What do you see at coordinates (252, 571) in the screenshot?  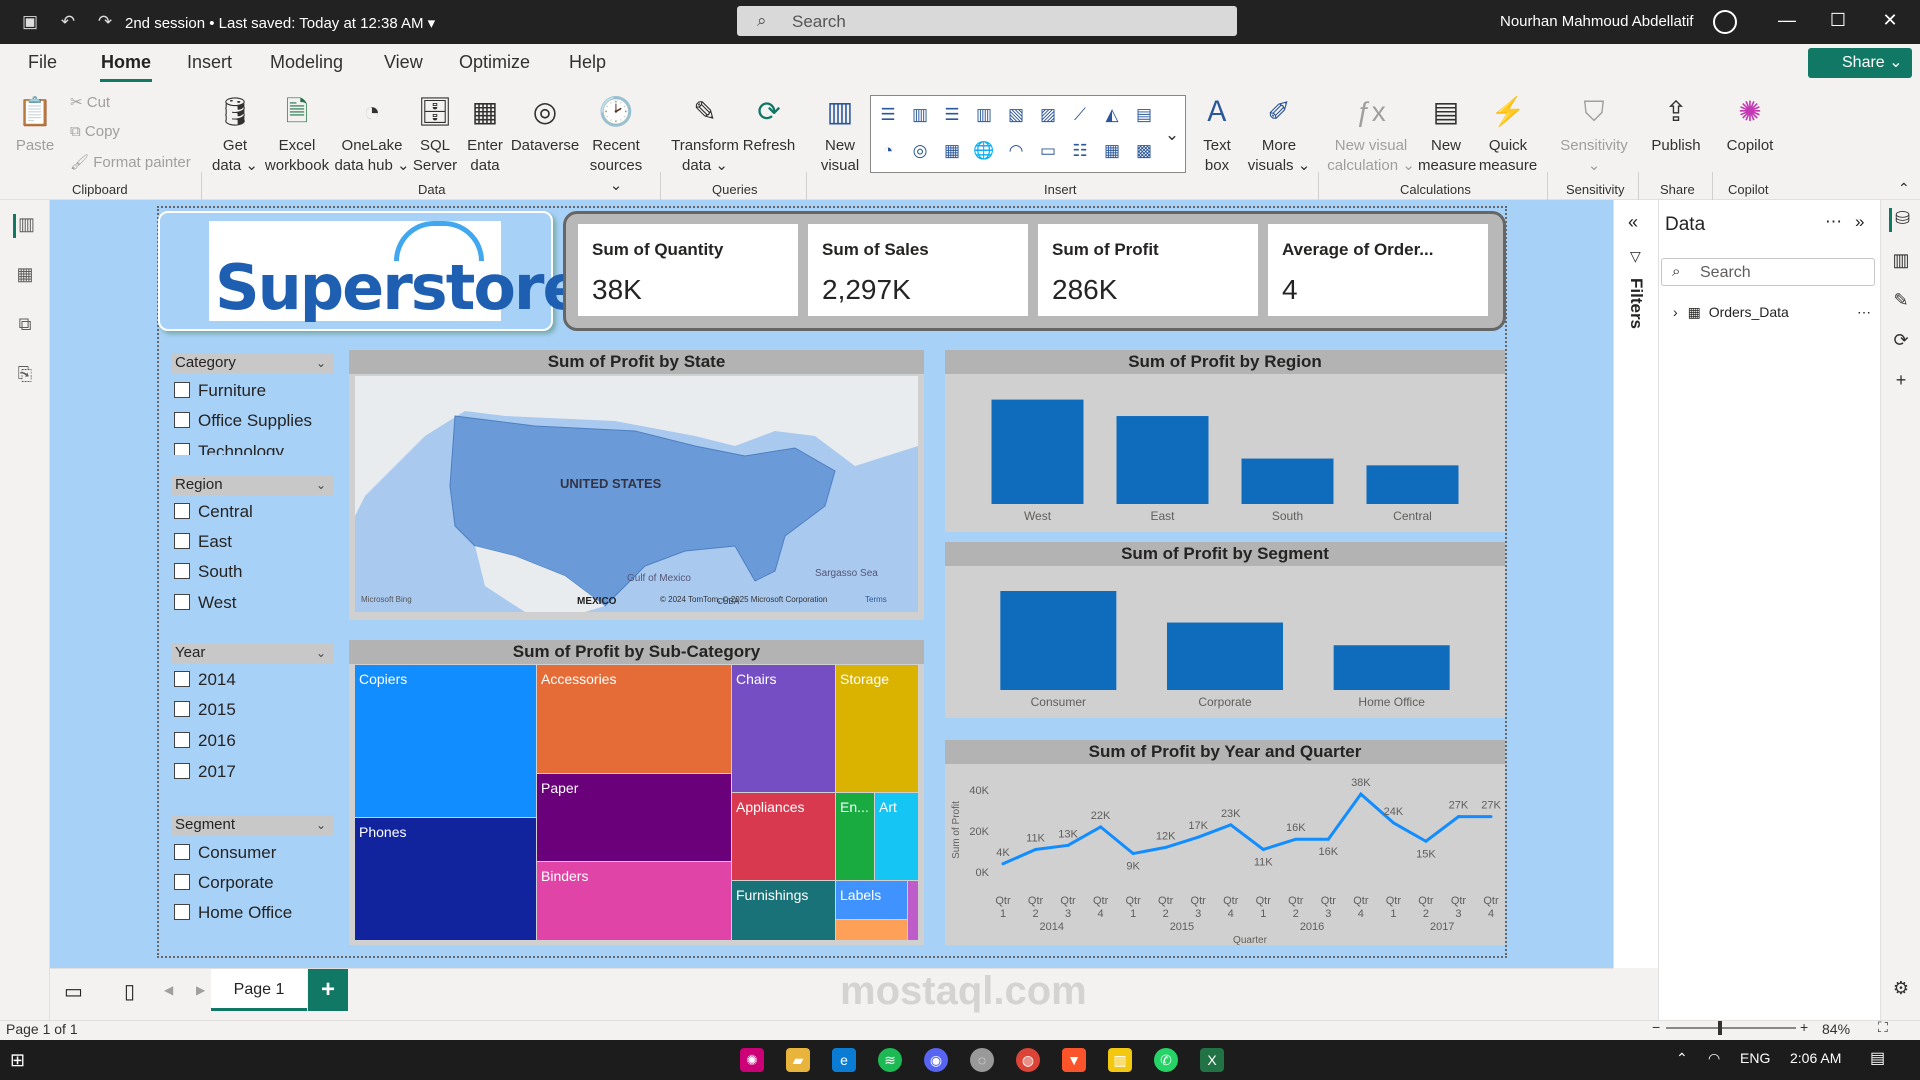 I see `slicer-item: South` at bounding box center [252, 571].